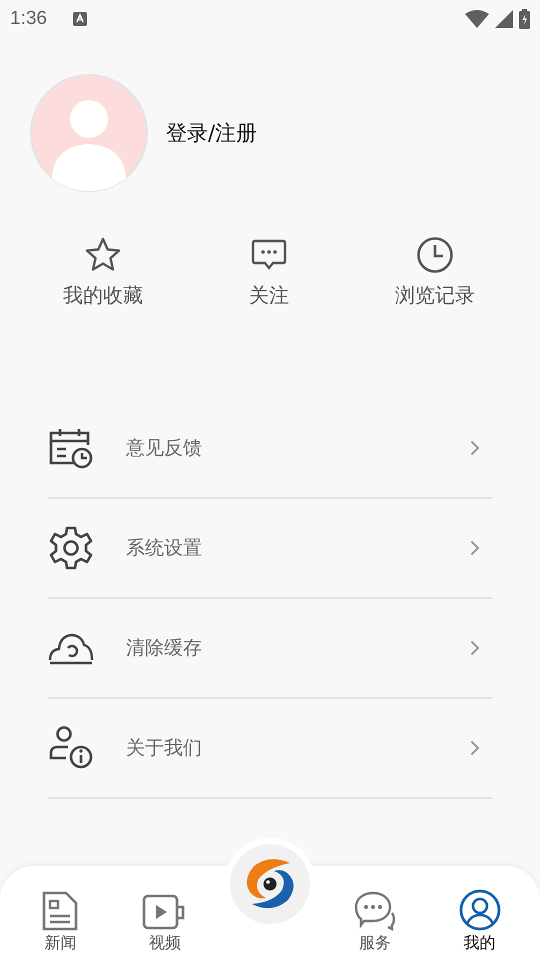 This screenshot has height=960, width=540. I want to click on chat-bubbles-icon, so click(375, 911).